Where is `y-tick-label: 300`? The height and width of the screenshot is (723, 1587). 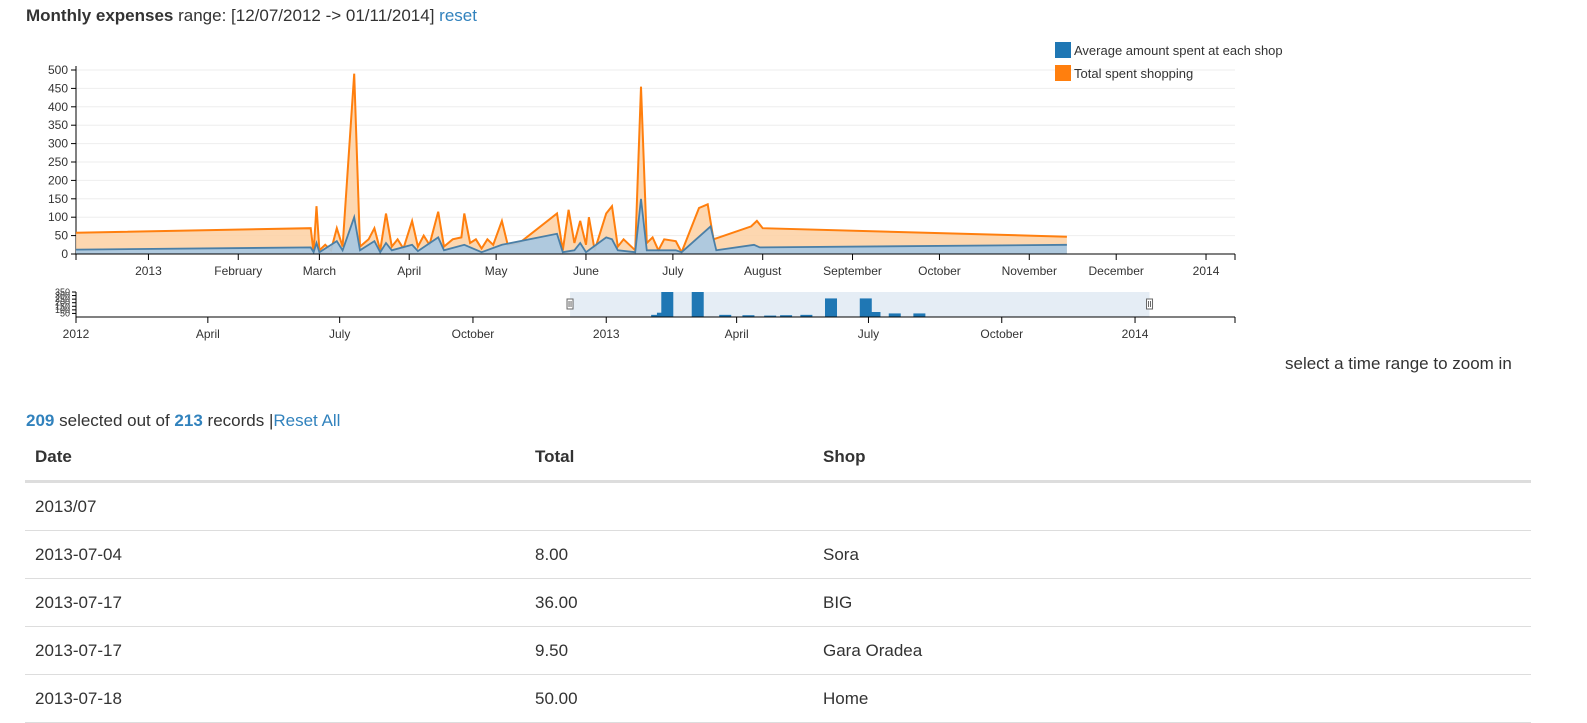
y-tick-label: 300 is located at coordinates (58, 144).